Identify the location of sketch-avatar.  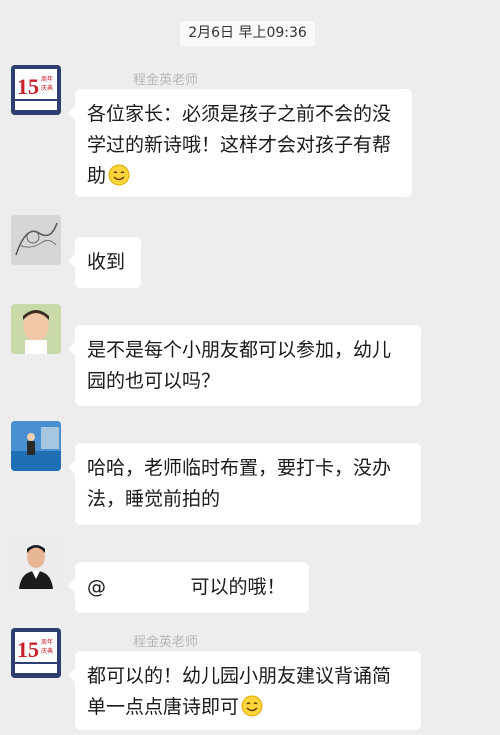
(36, 240).